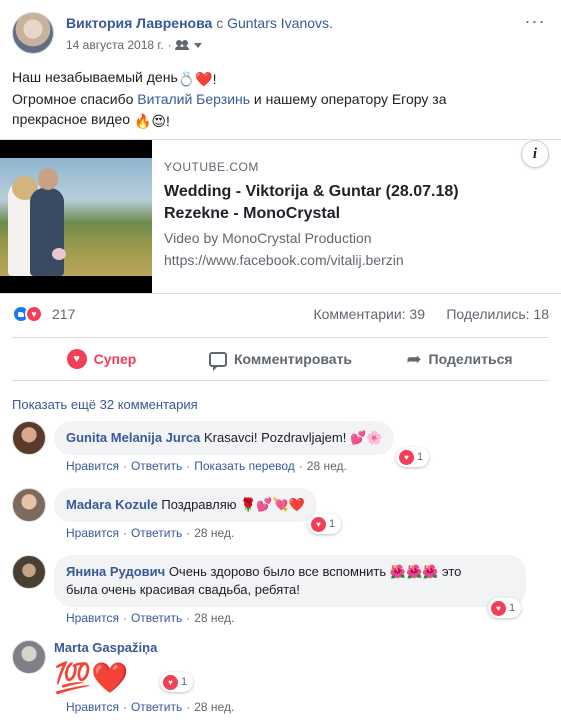  What do you see at coordinates (193, 99) in the screenshot?
I see `mention-link: Виталий Берзинь` at bounding box center [193, 99].